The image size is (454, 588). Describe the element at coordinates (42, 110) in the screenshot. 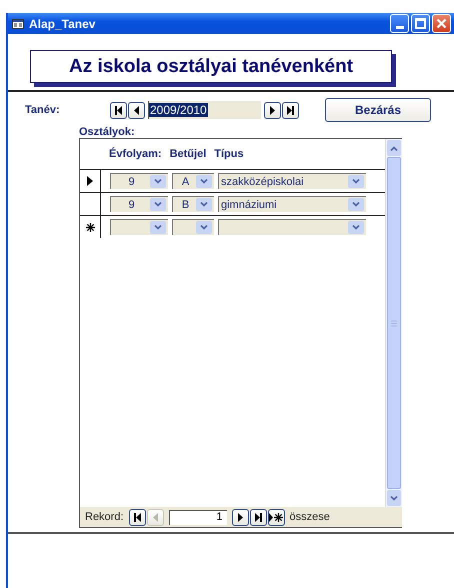

I see `field-label: Tanév:` at that location.